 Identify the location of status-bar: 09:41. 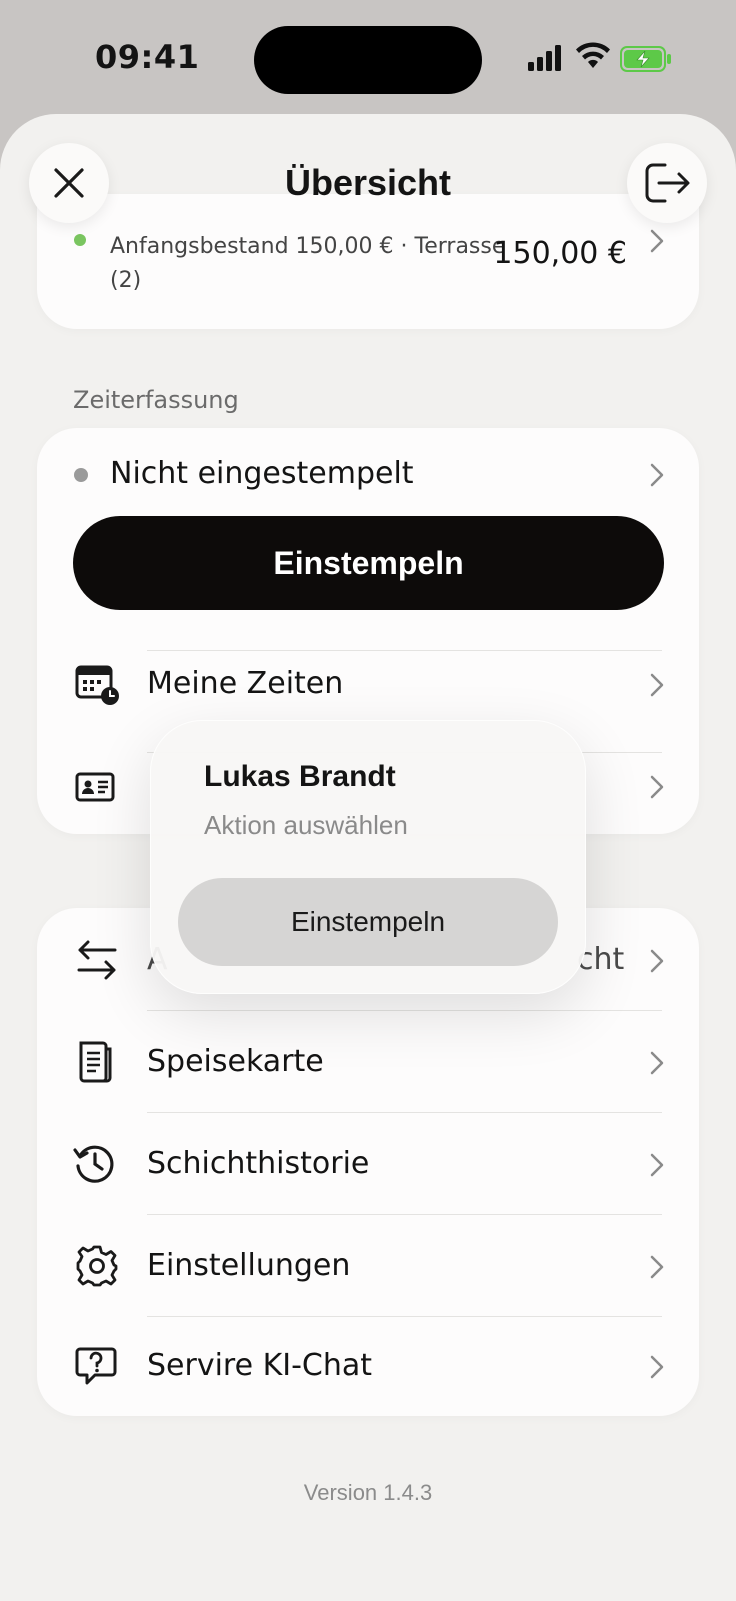
(368, 55).